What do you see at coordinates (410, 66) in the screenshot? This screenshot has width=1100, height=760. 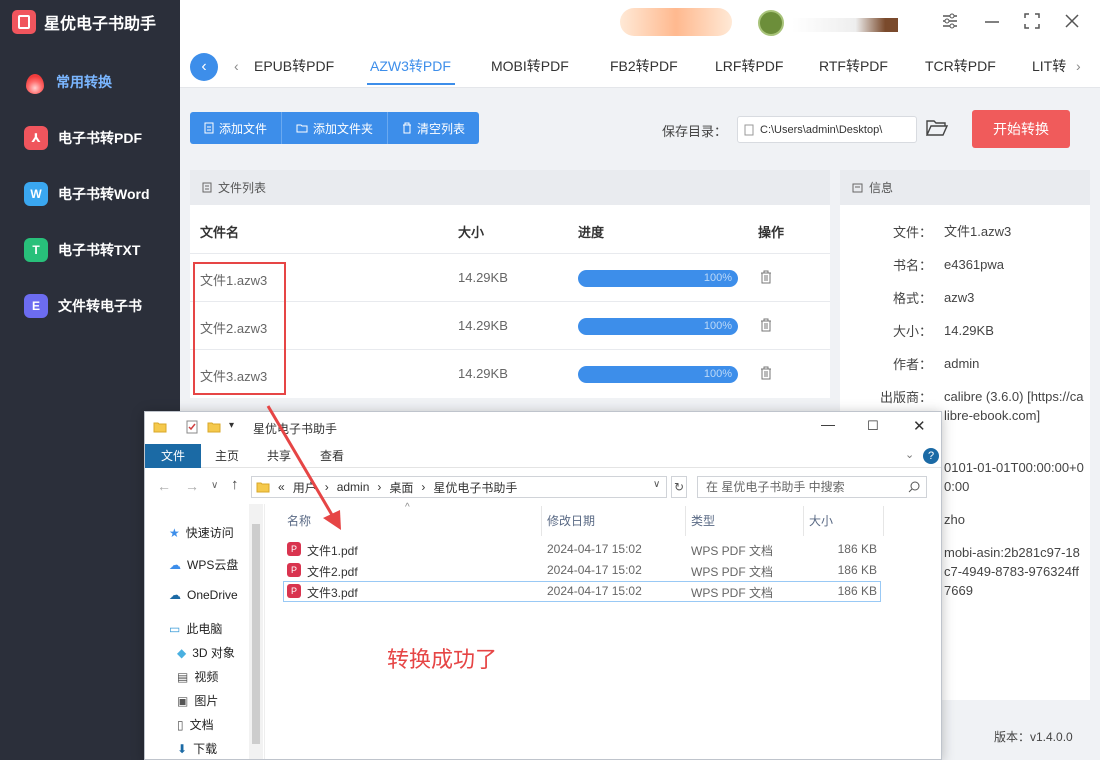 I see `tab-azw3: AZW3转PDF` at bounding box center [410, 66].